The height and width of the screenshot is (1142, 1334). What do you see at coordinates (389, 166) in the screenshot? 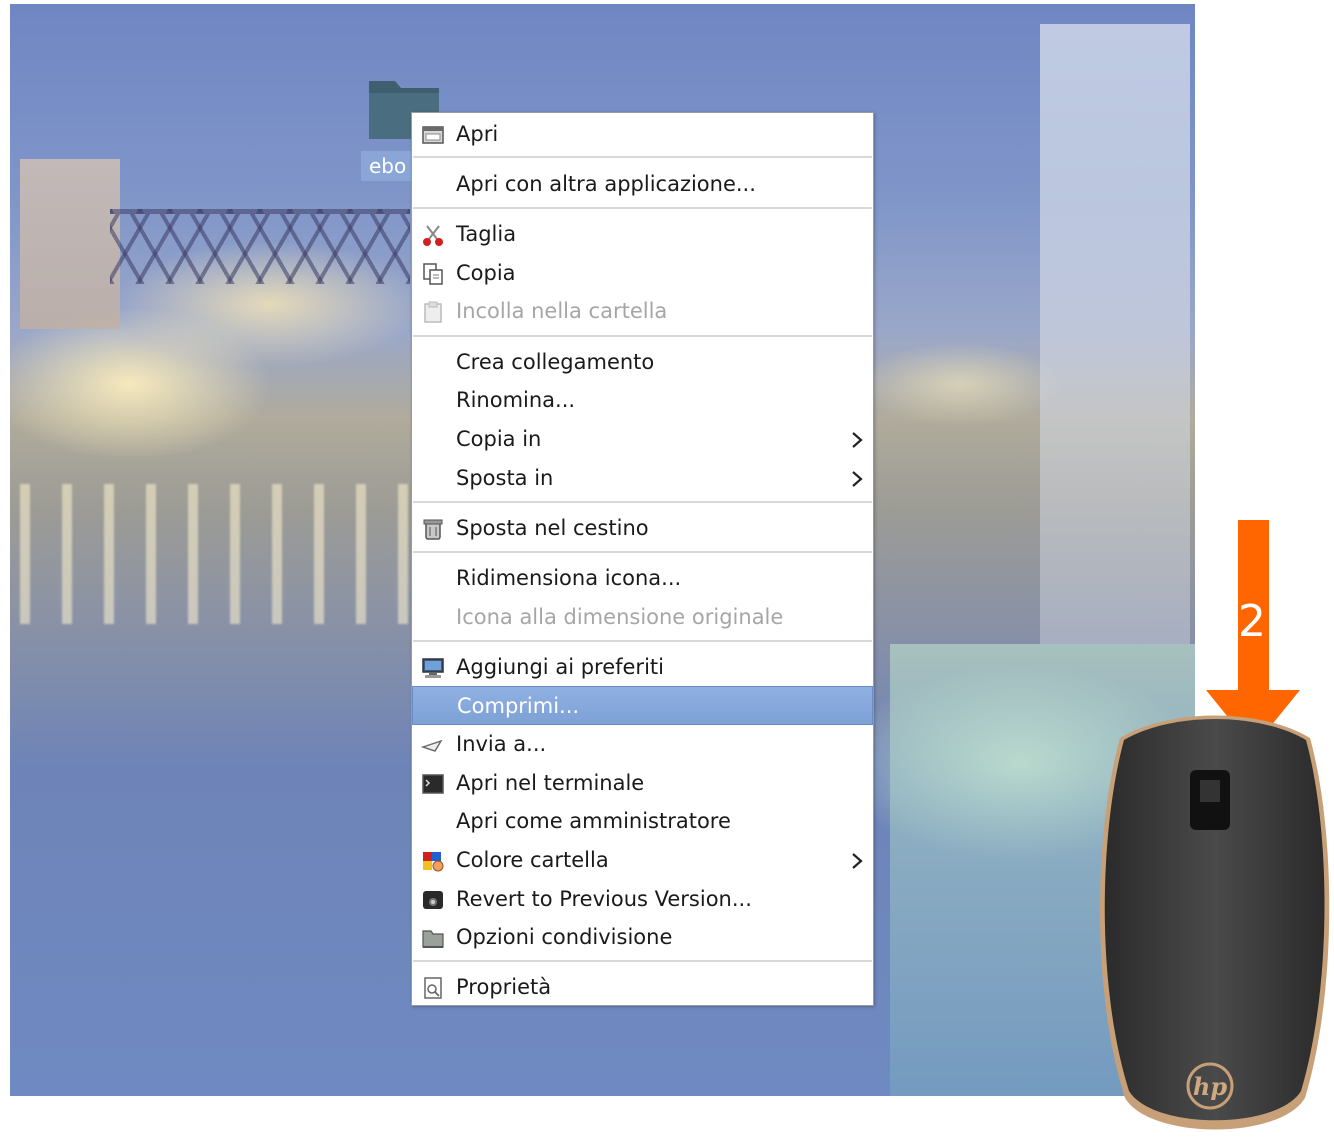
I see `folder-label: ebo` at bounding box center [389, 166].